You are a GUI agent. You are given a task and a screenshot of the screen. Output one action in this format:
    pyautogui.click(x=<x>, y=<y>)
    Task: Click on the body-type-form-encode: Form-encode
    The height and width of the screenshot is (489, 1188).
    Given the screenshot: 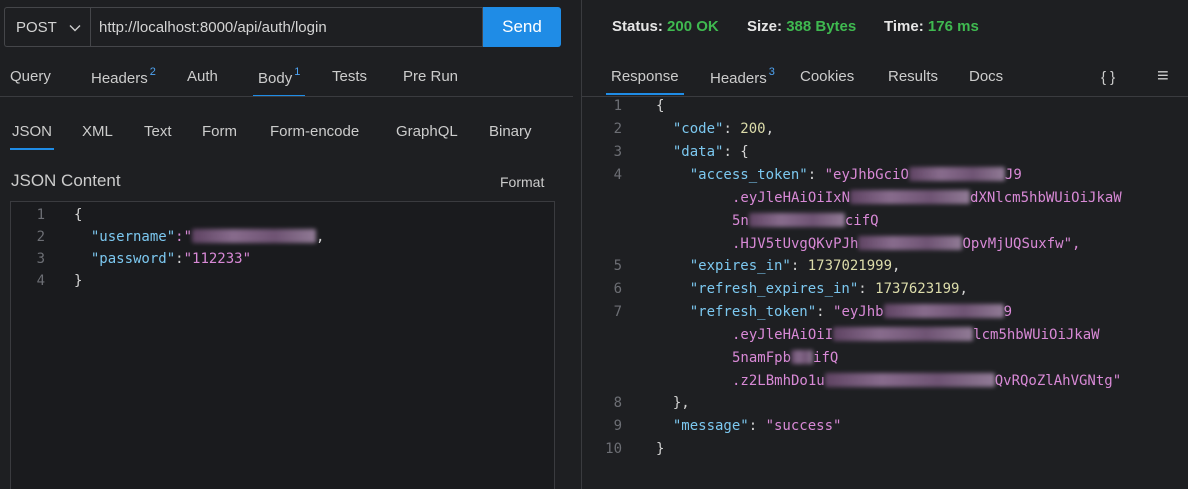 What is the action you would take?
    pyautogui.click(x=314, y=131)
    